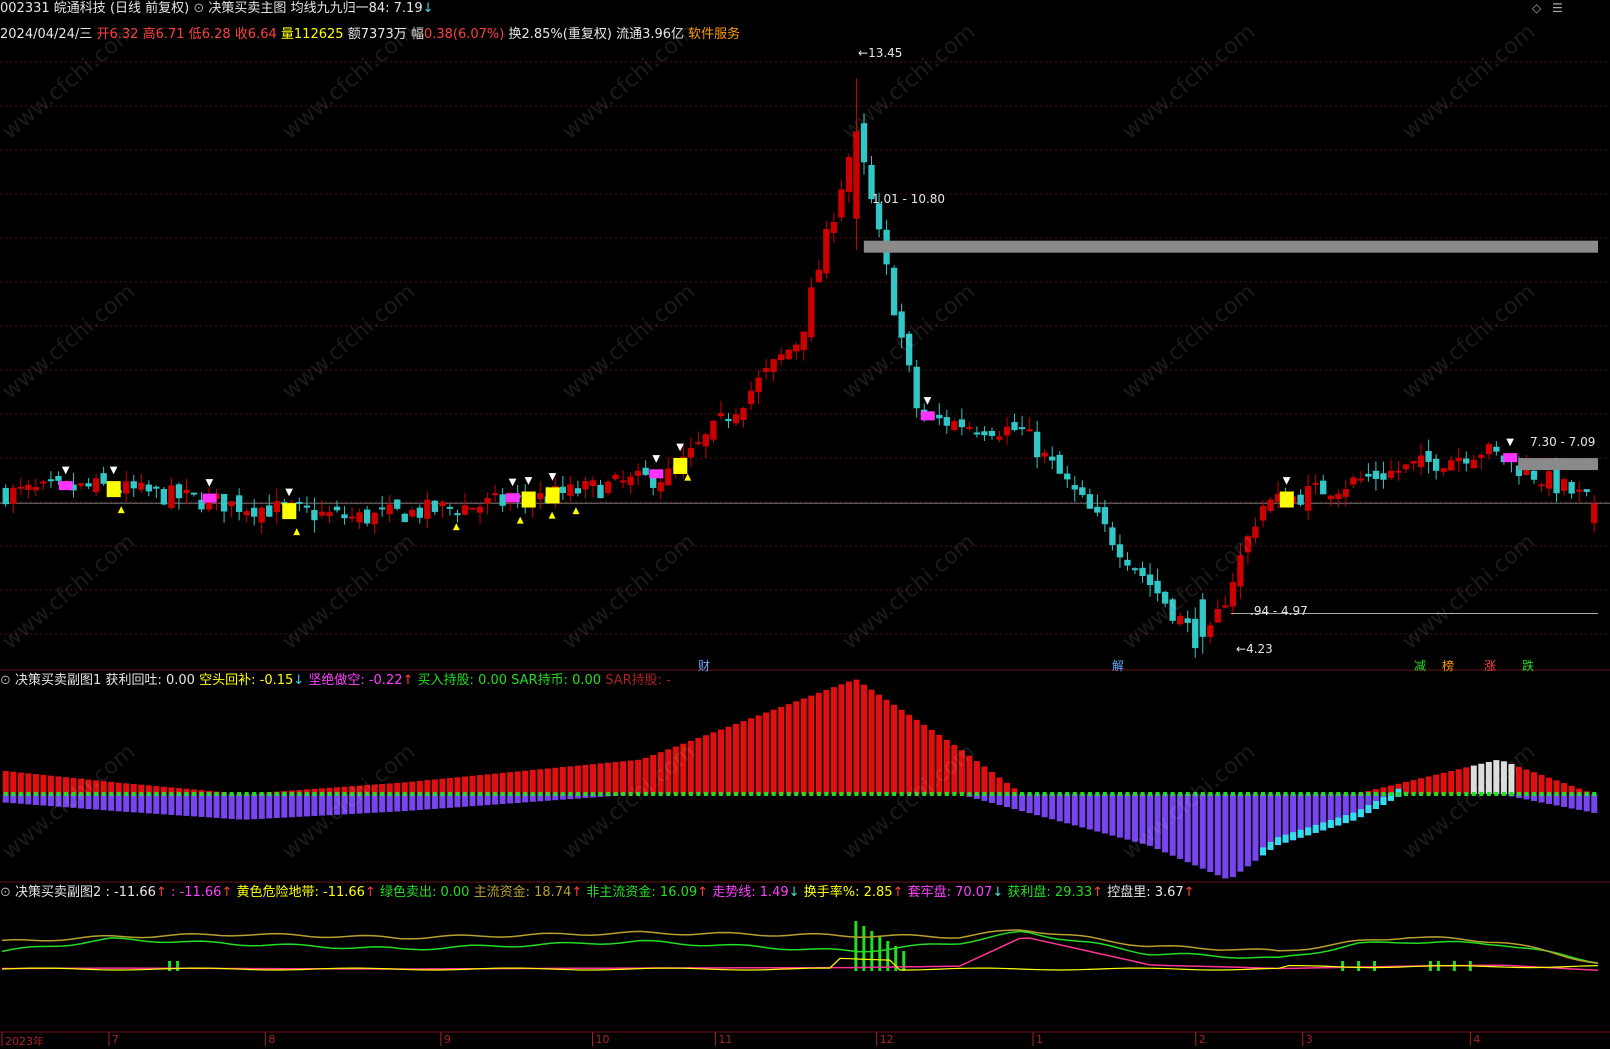  What do you see at coordinates (553, 476) in the screenshot?
I see `sell-arrow: ▼` at bounding box center [553, 476].